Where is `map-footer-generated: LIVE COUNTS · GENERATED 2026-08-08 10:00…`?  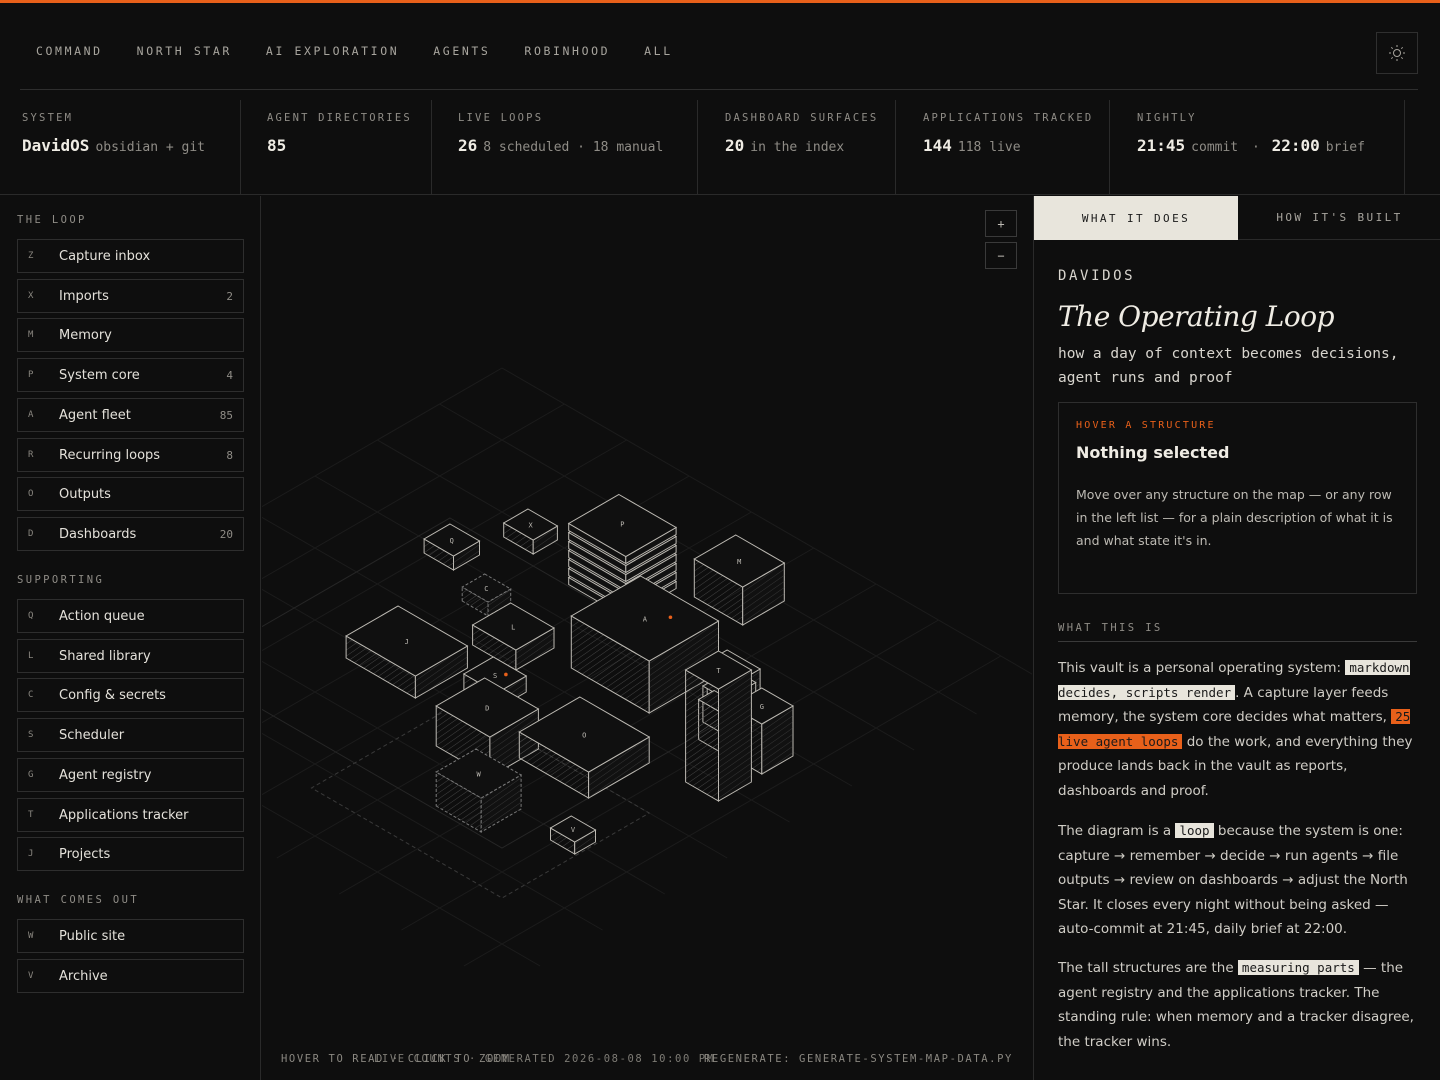 map-footer-generated: LIVE COUNTS · GENERATED 2026-08-08 10:00… is located at coordinates (544, 1059).